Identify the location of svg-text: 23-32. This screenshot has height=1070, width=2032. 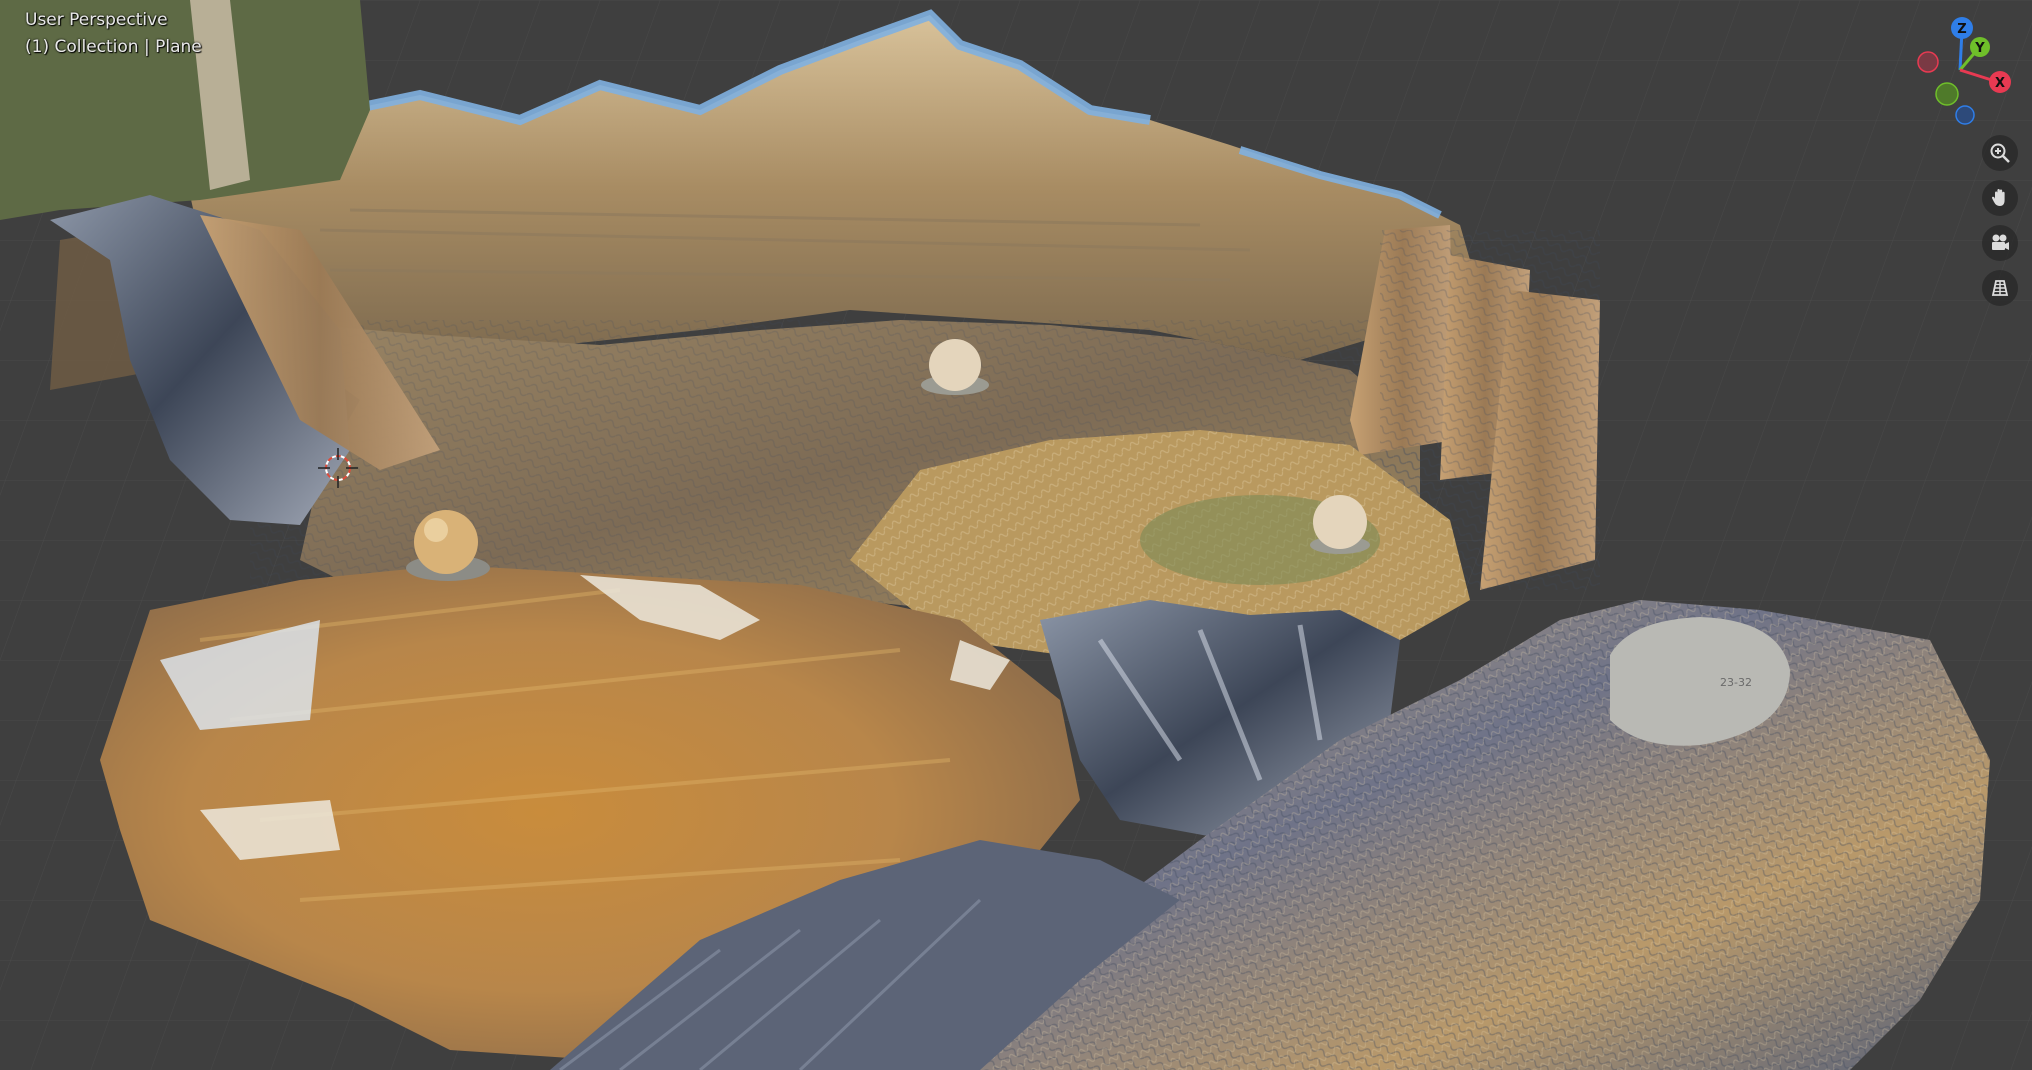
(1736, 682).